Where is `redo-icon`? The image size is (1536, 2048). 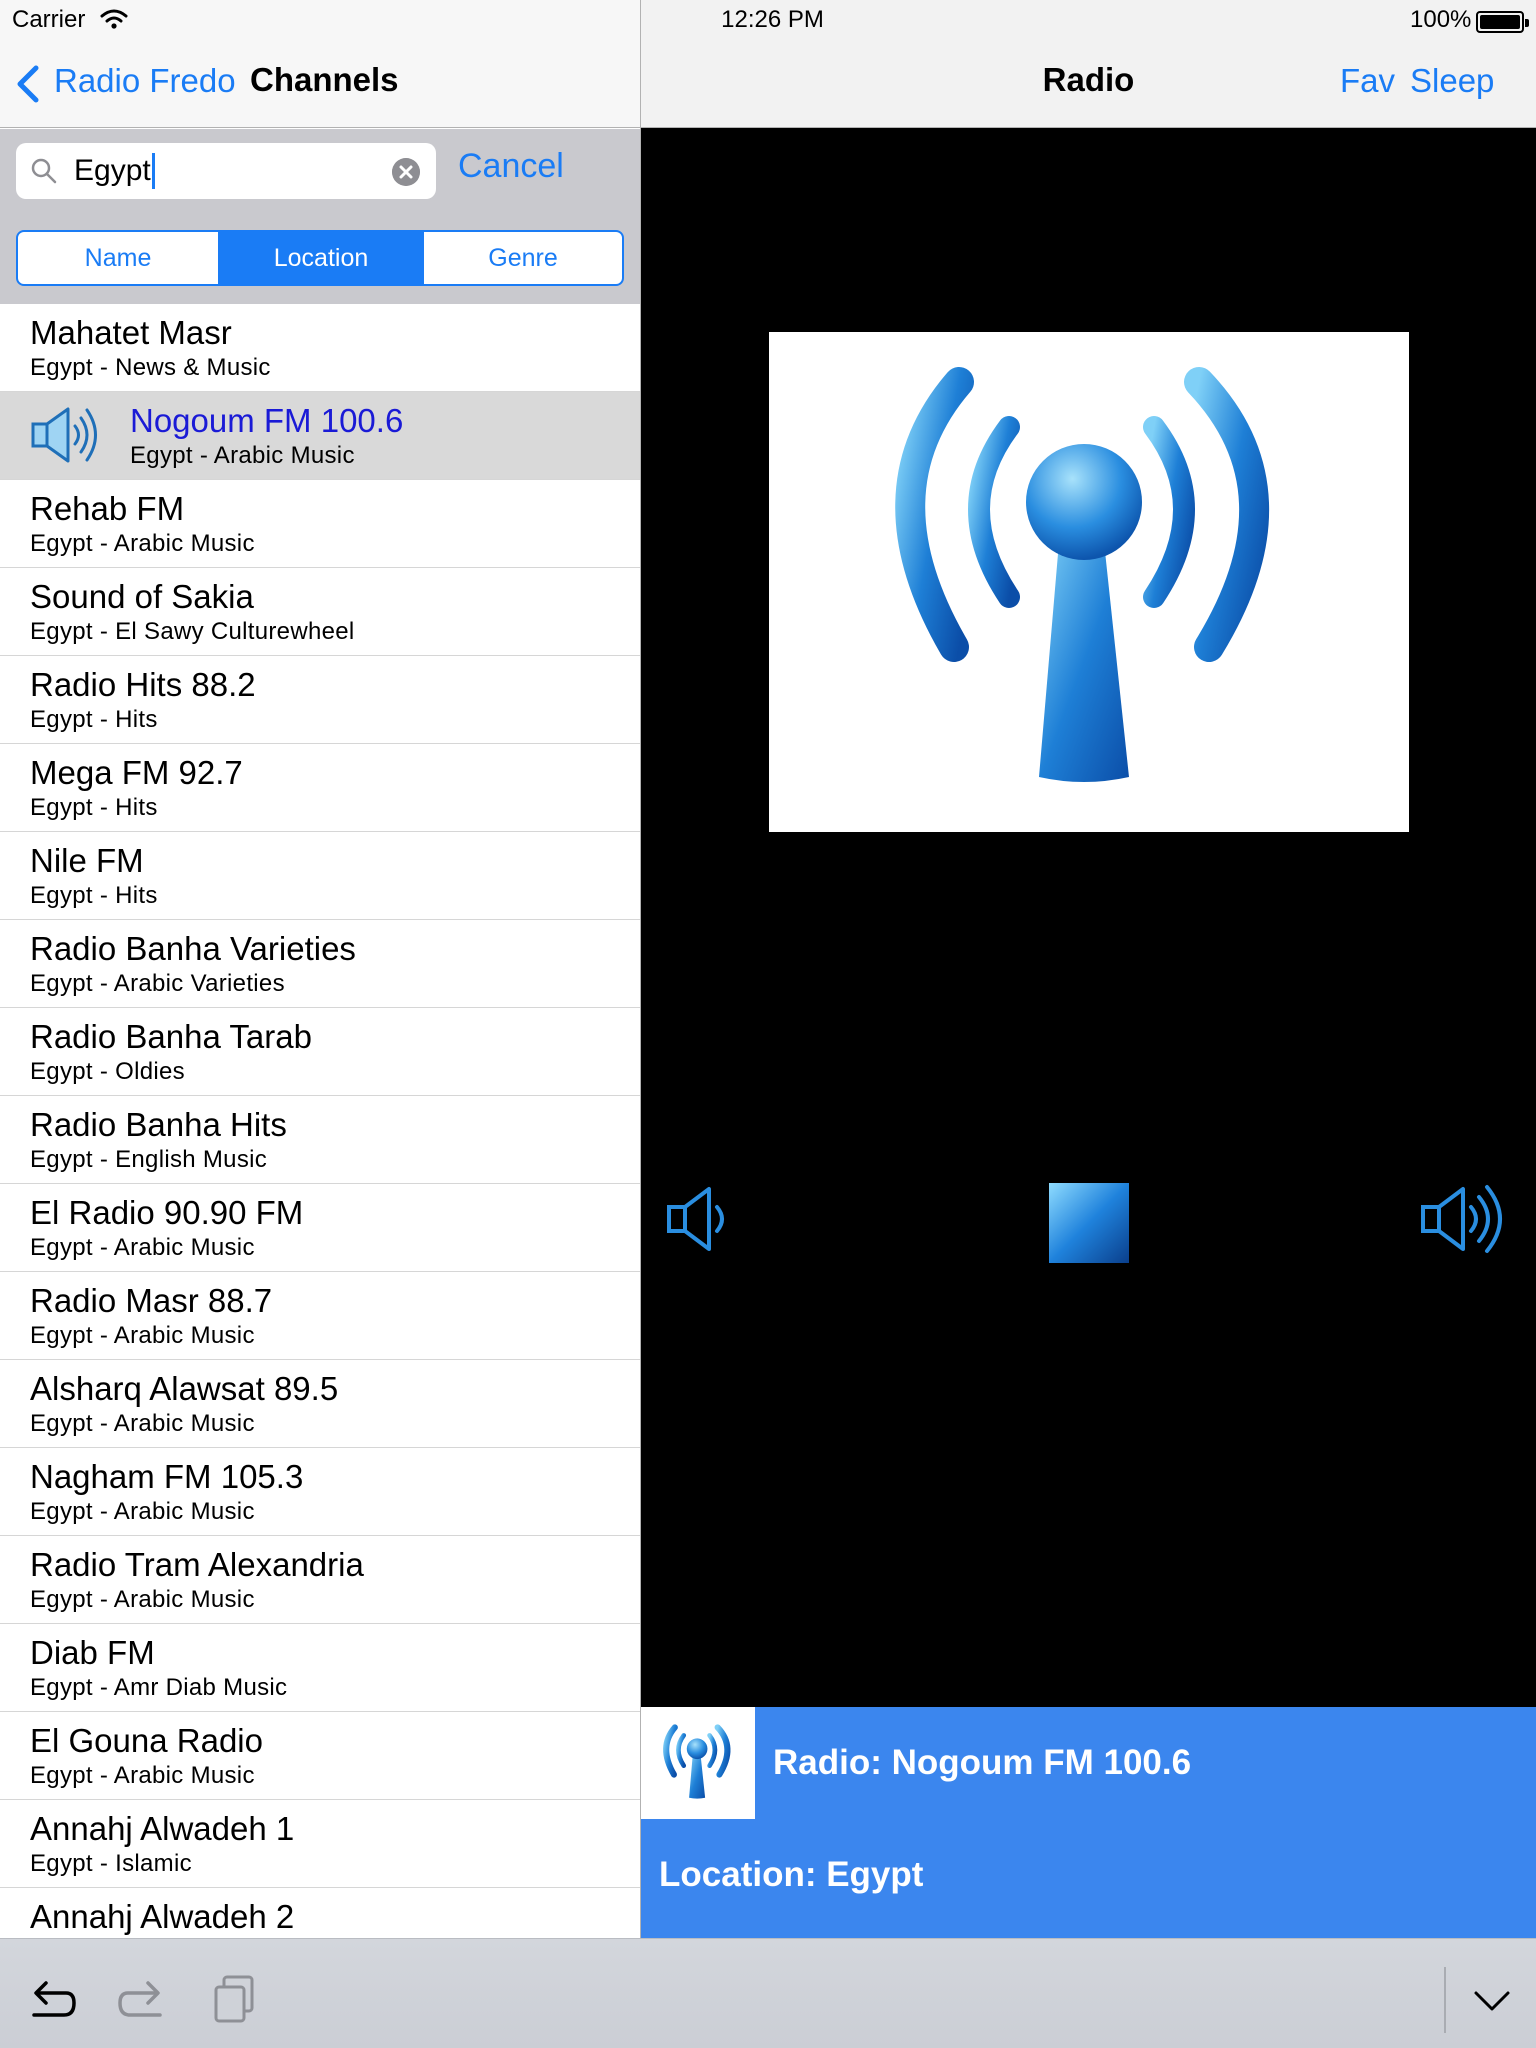 redo-icon is located at coordinates (142, 2000).